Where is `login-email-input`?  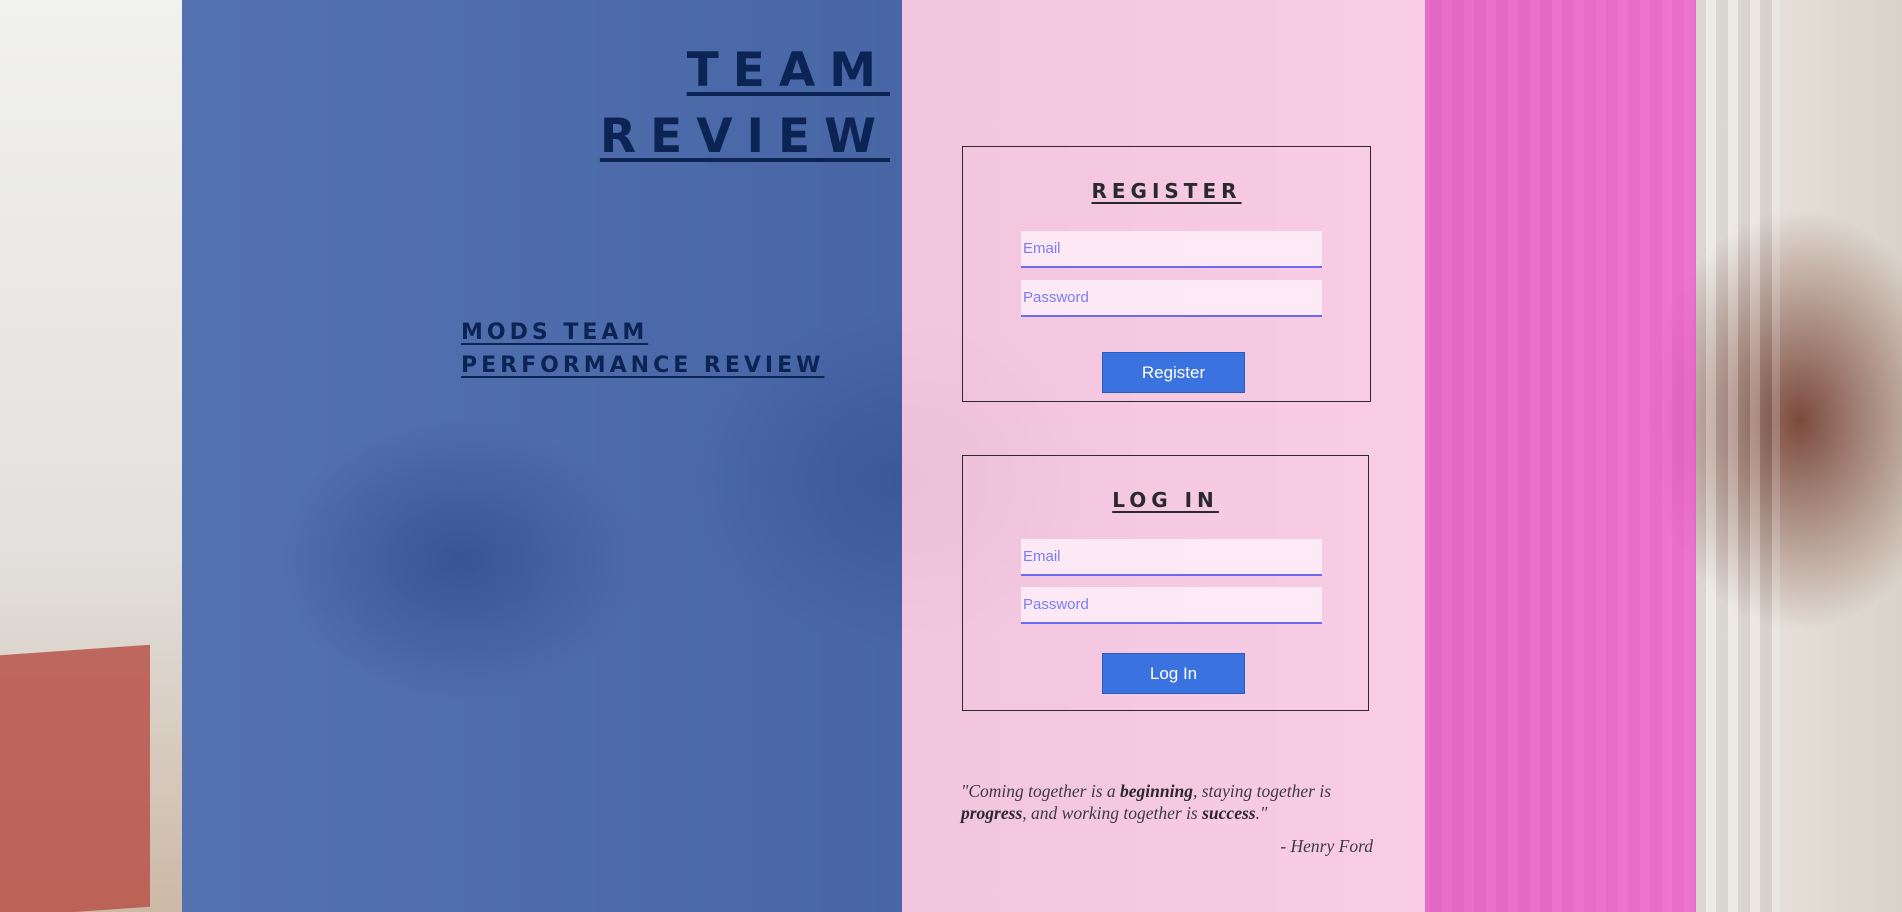 login-email-input is located at coordinates (1171, 557).